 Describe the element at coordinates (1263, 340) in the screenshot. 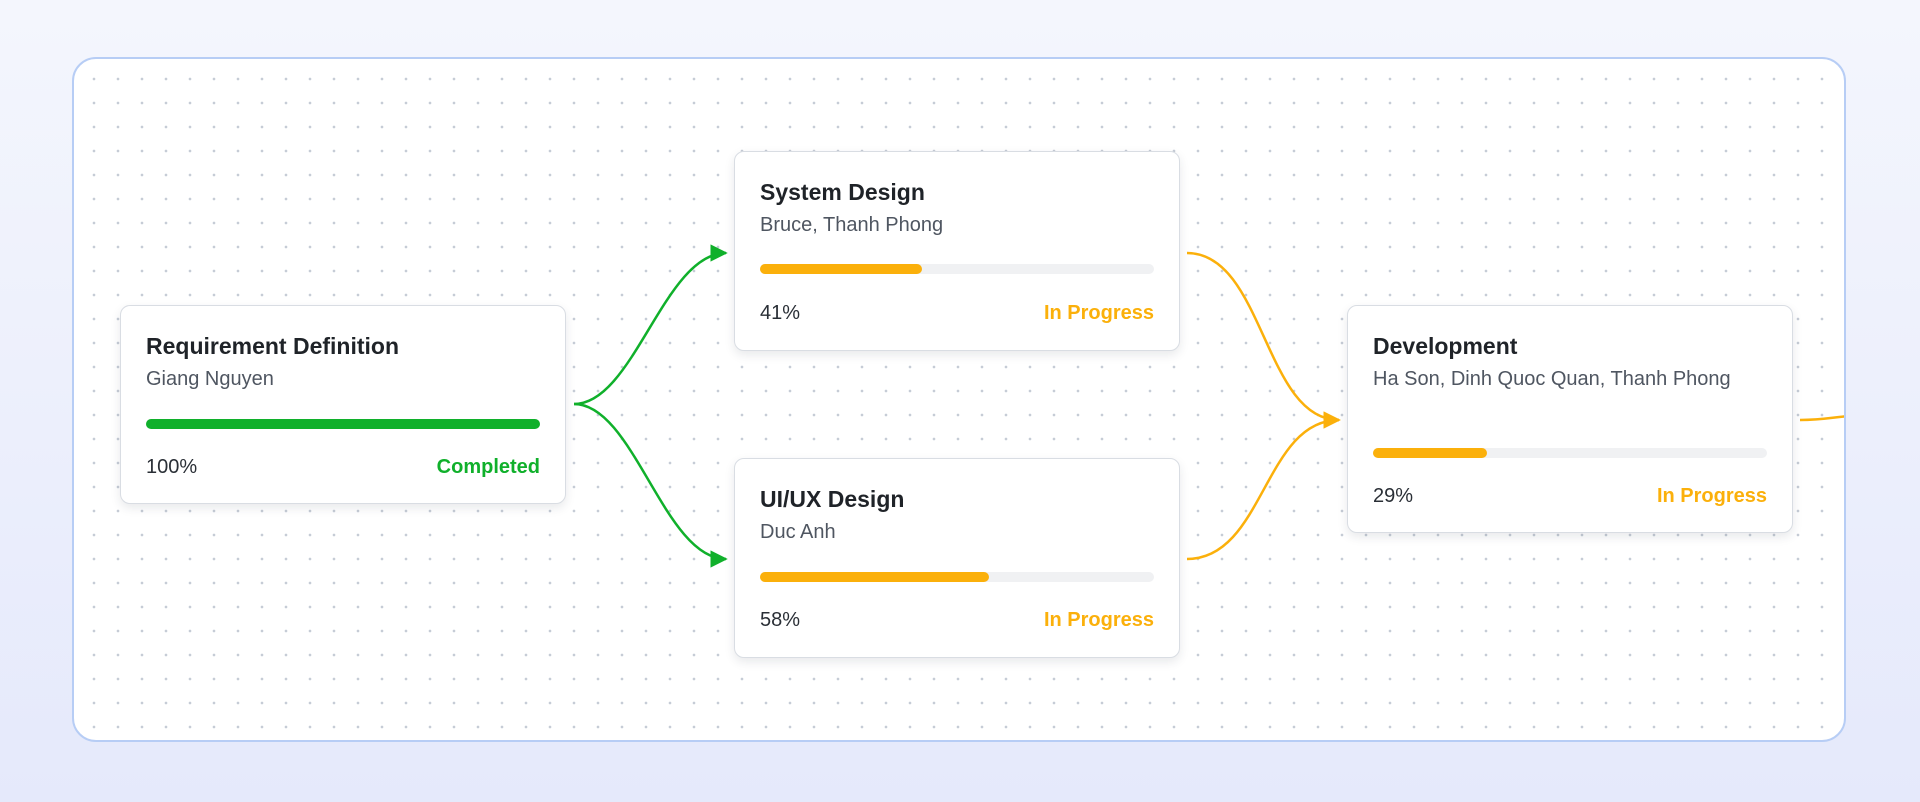

I see `edge-system-design-to-development` at that location.